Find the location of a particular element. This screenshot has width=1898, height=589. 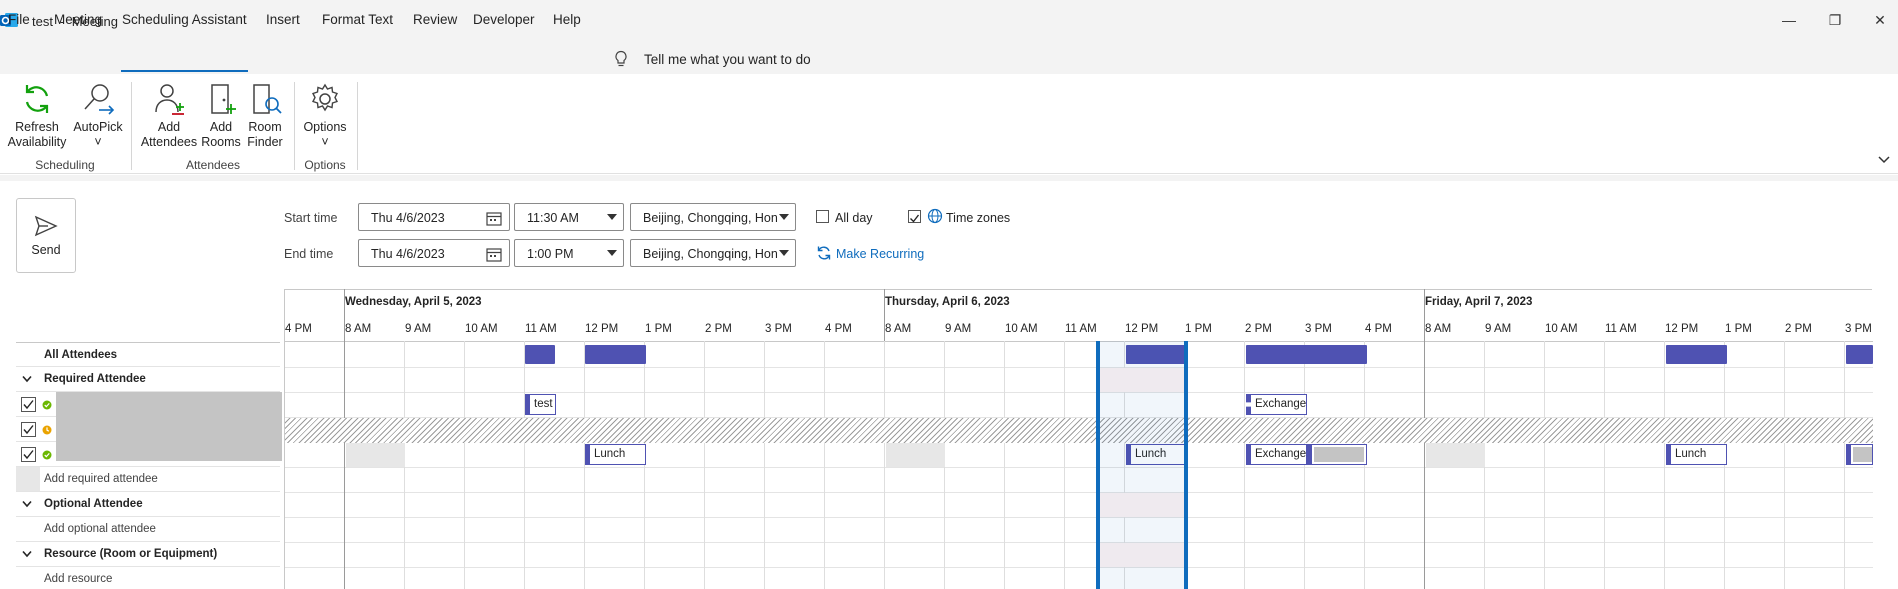

room-finder-icon is located at coordinates (267, 99).